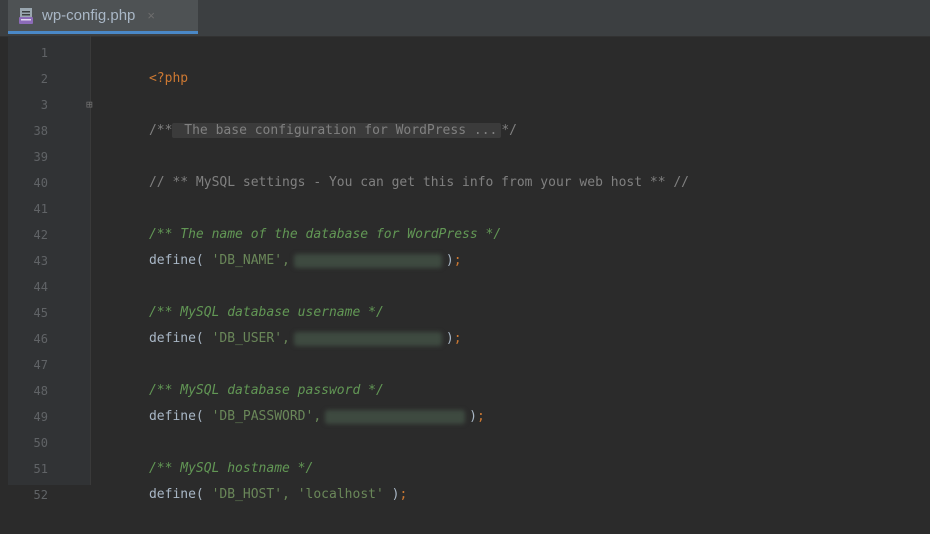 The height and width of the screenshot is (534, 930). Describe the element at coordinates (40, 365) in the screenshot. I see `line-number: 47` at that location.